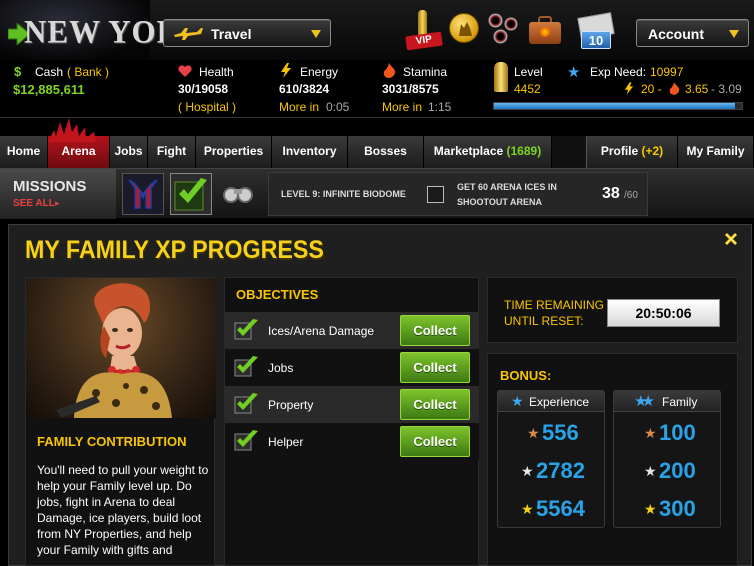 This screenshot has height=566, width=754. Describe the element at coordinates (680, 402) in the screenshot. I see `family-label: Family` at that location.